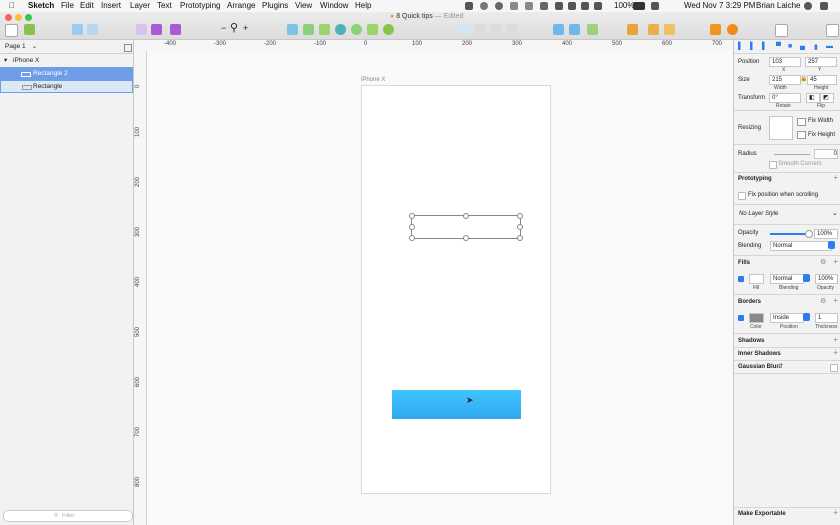 The image size is (840, 525). I want to click on disclosure-icon: ▾, so click(5, 60).